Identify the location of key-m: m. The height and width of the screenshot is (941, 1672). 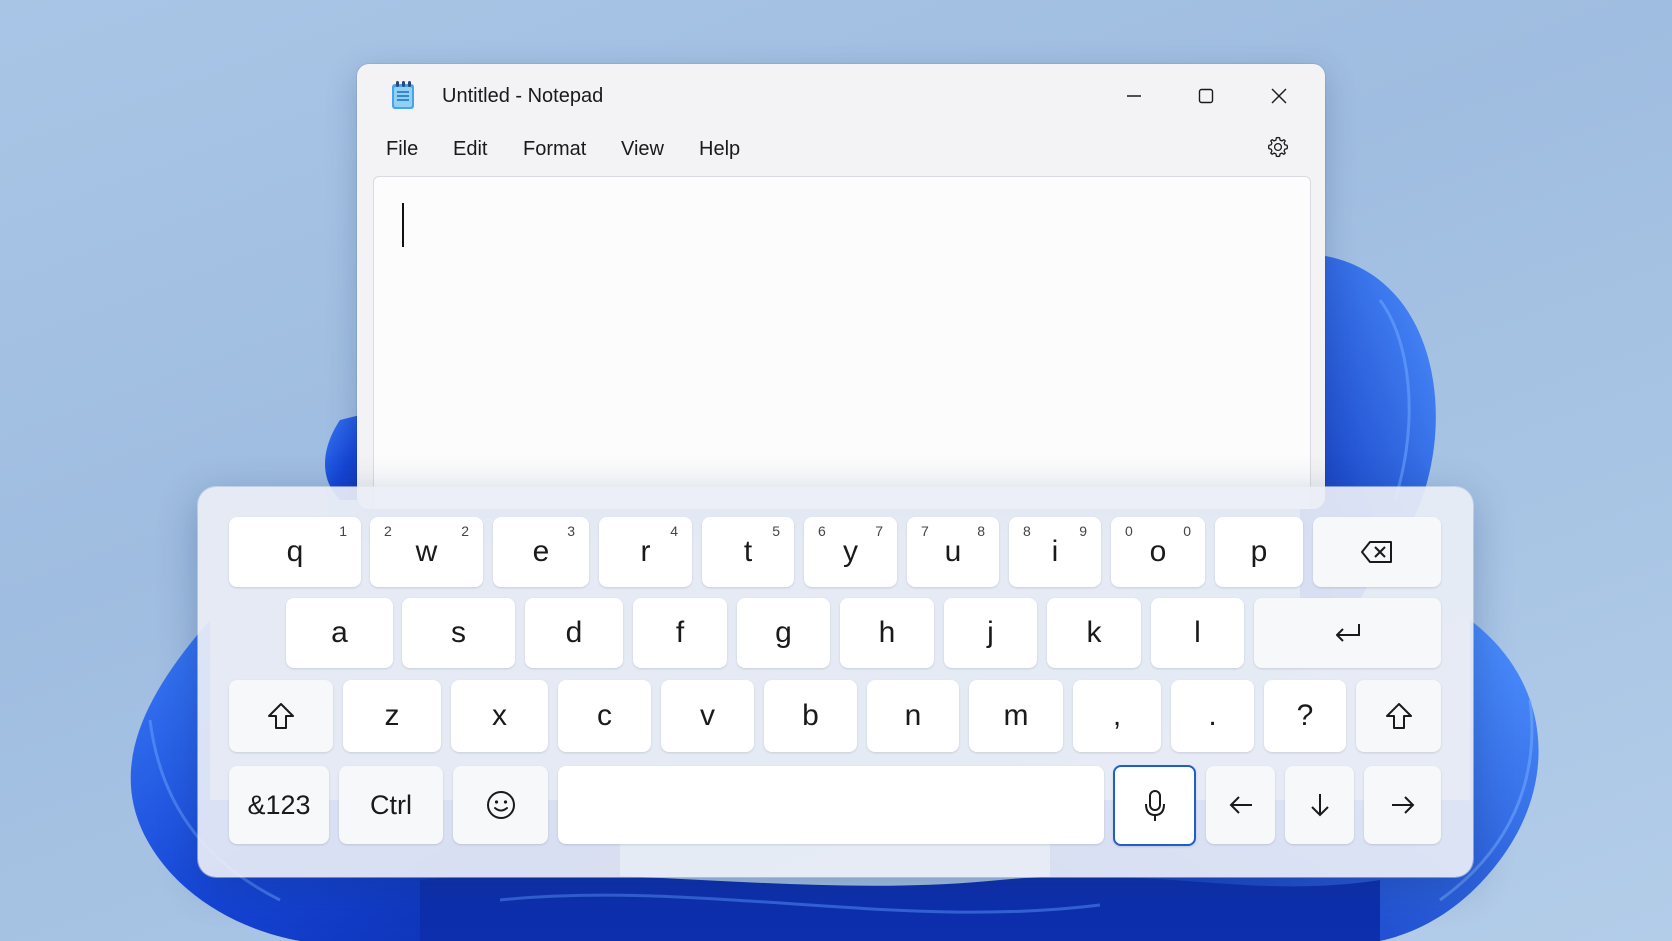
(1016, 716).